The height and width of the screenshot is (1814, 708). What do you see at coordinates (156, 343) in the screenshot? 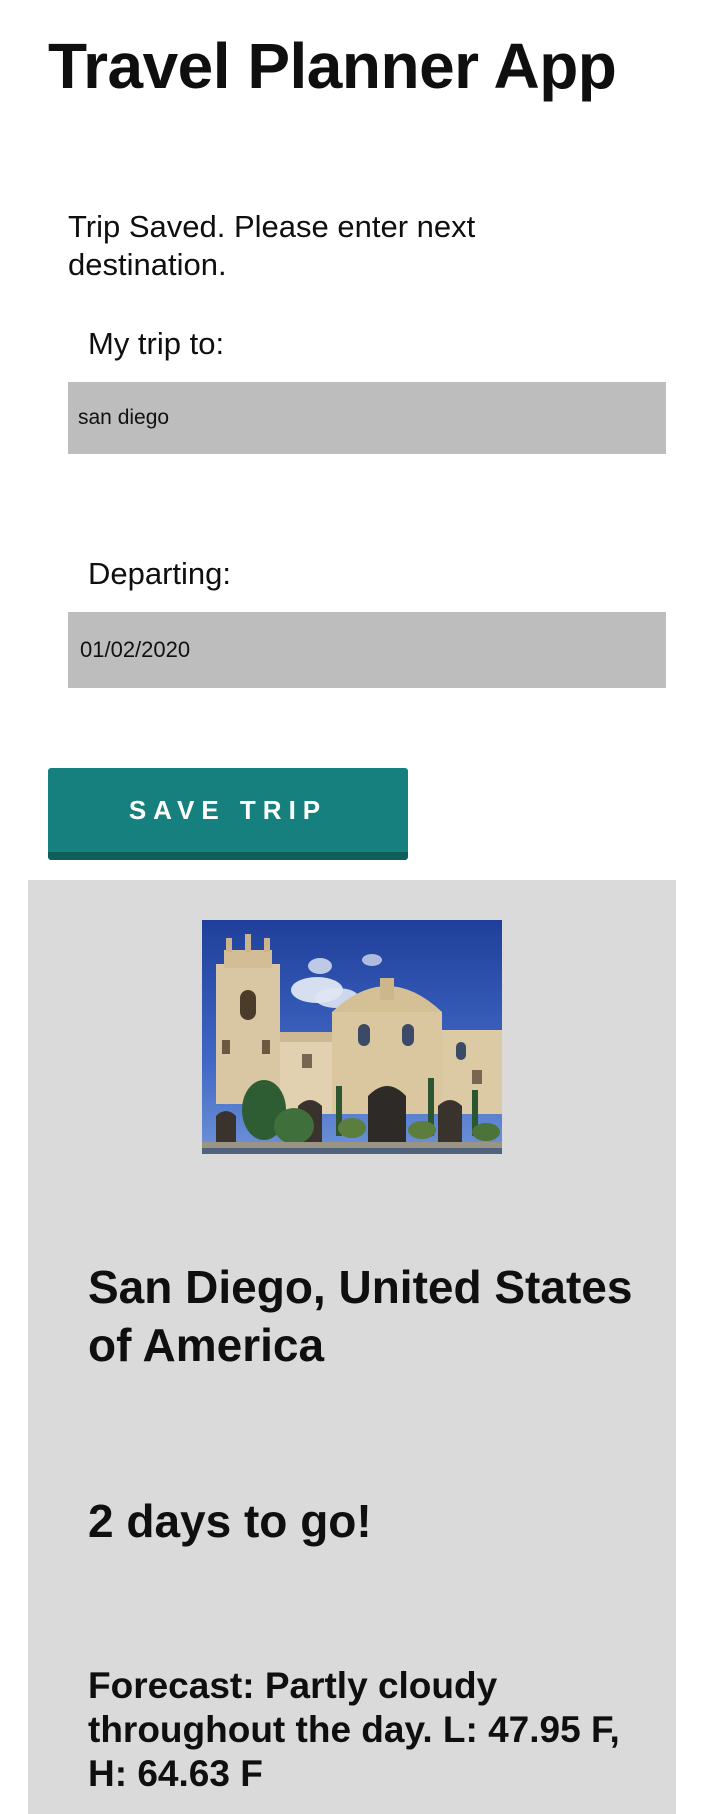
I see `destination-label: My trip to:` at bounding box center [156, 343].